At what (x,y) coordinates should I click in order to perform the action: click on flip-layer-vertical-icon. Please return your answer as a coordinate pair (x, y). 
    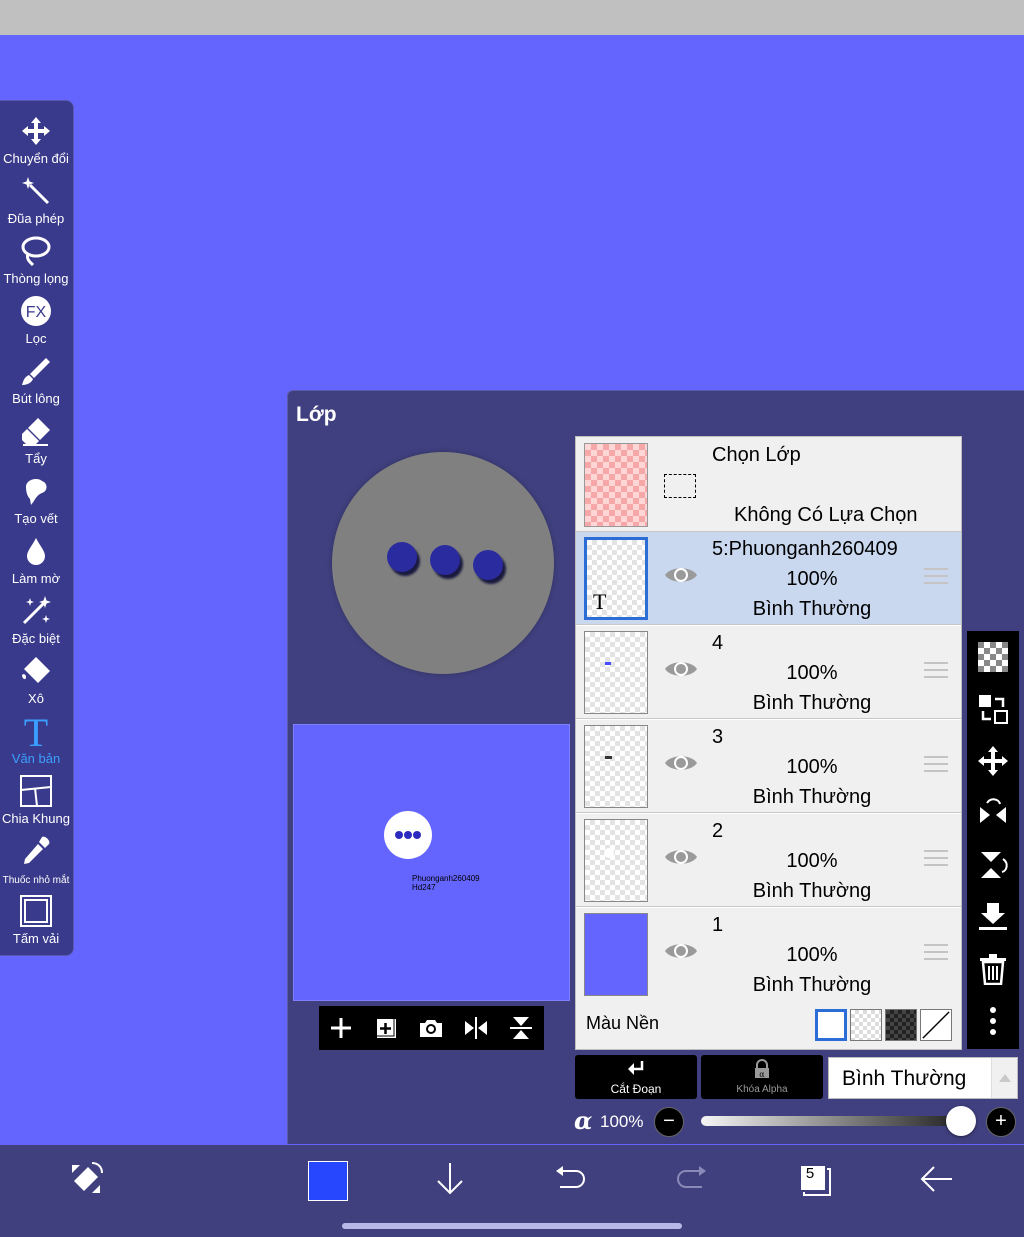
    Looking at the image, I should click on (993, 865).